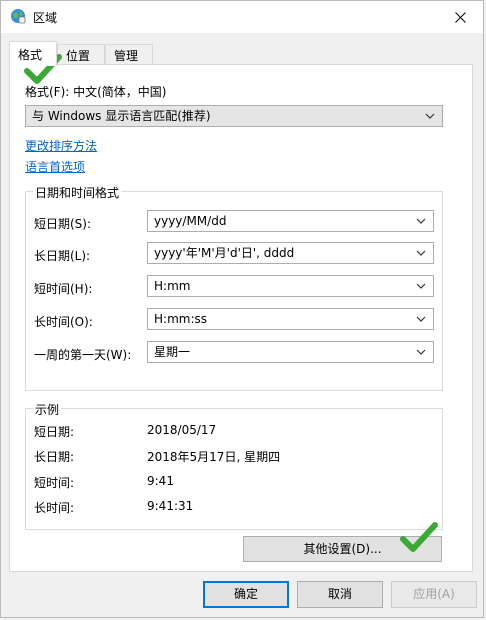 Image resolution: width=486 pixels, height=620 pixels. Describe the element at coordinates (77, 192) in the screenshot. I see `datetime-group-title: 日期和时间格式` at that location.